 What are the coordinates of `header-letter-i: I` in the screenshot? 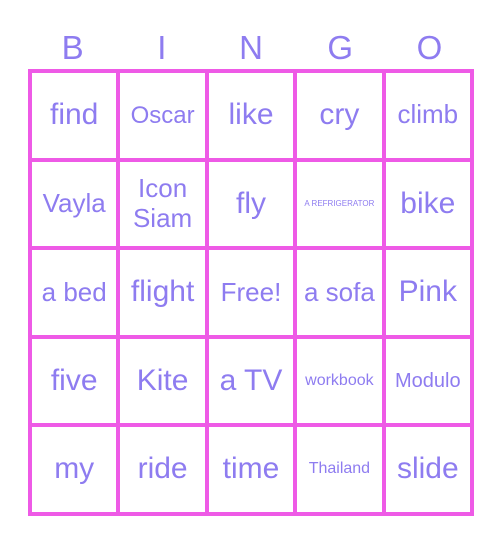 It's located at (162, 47).